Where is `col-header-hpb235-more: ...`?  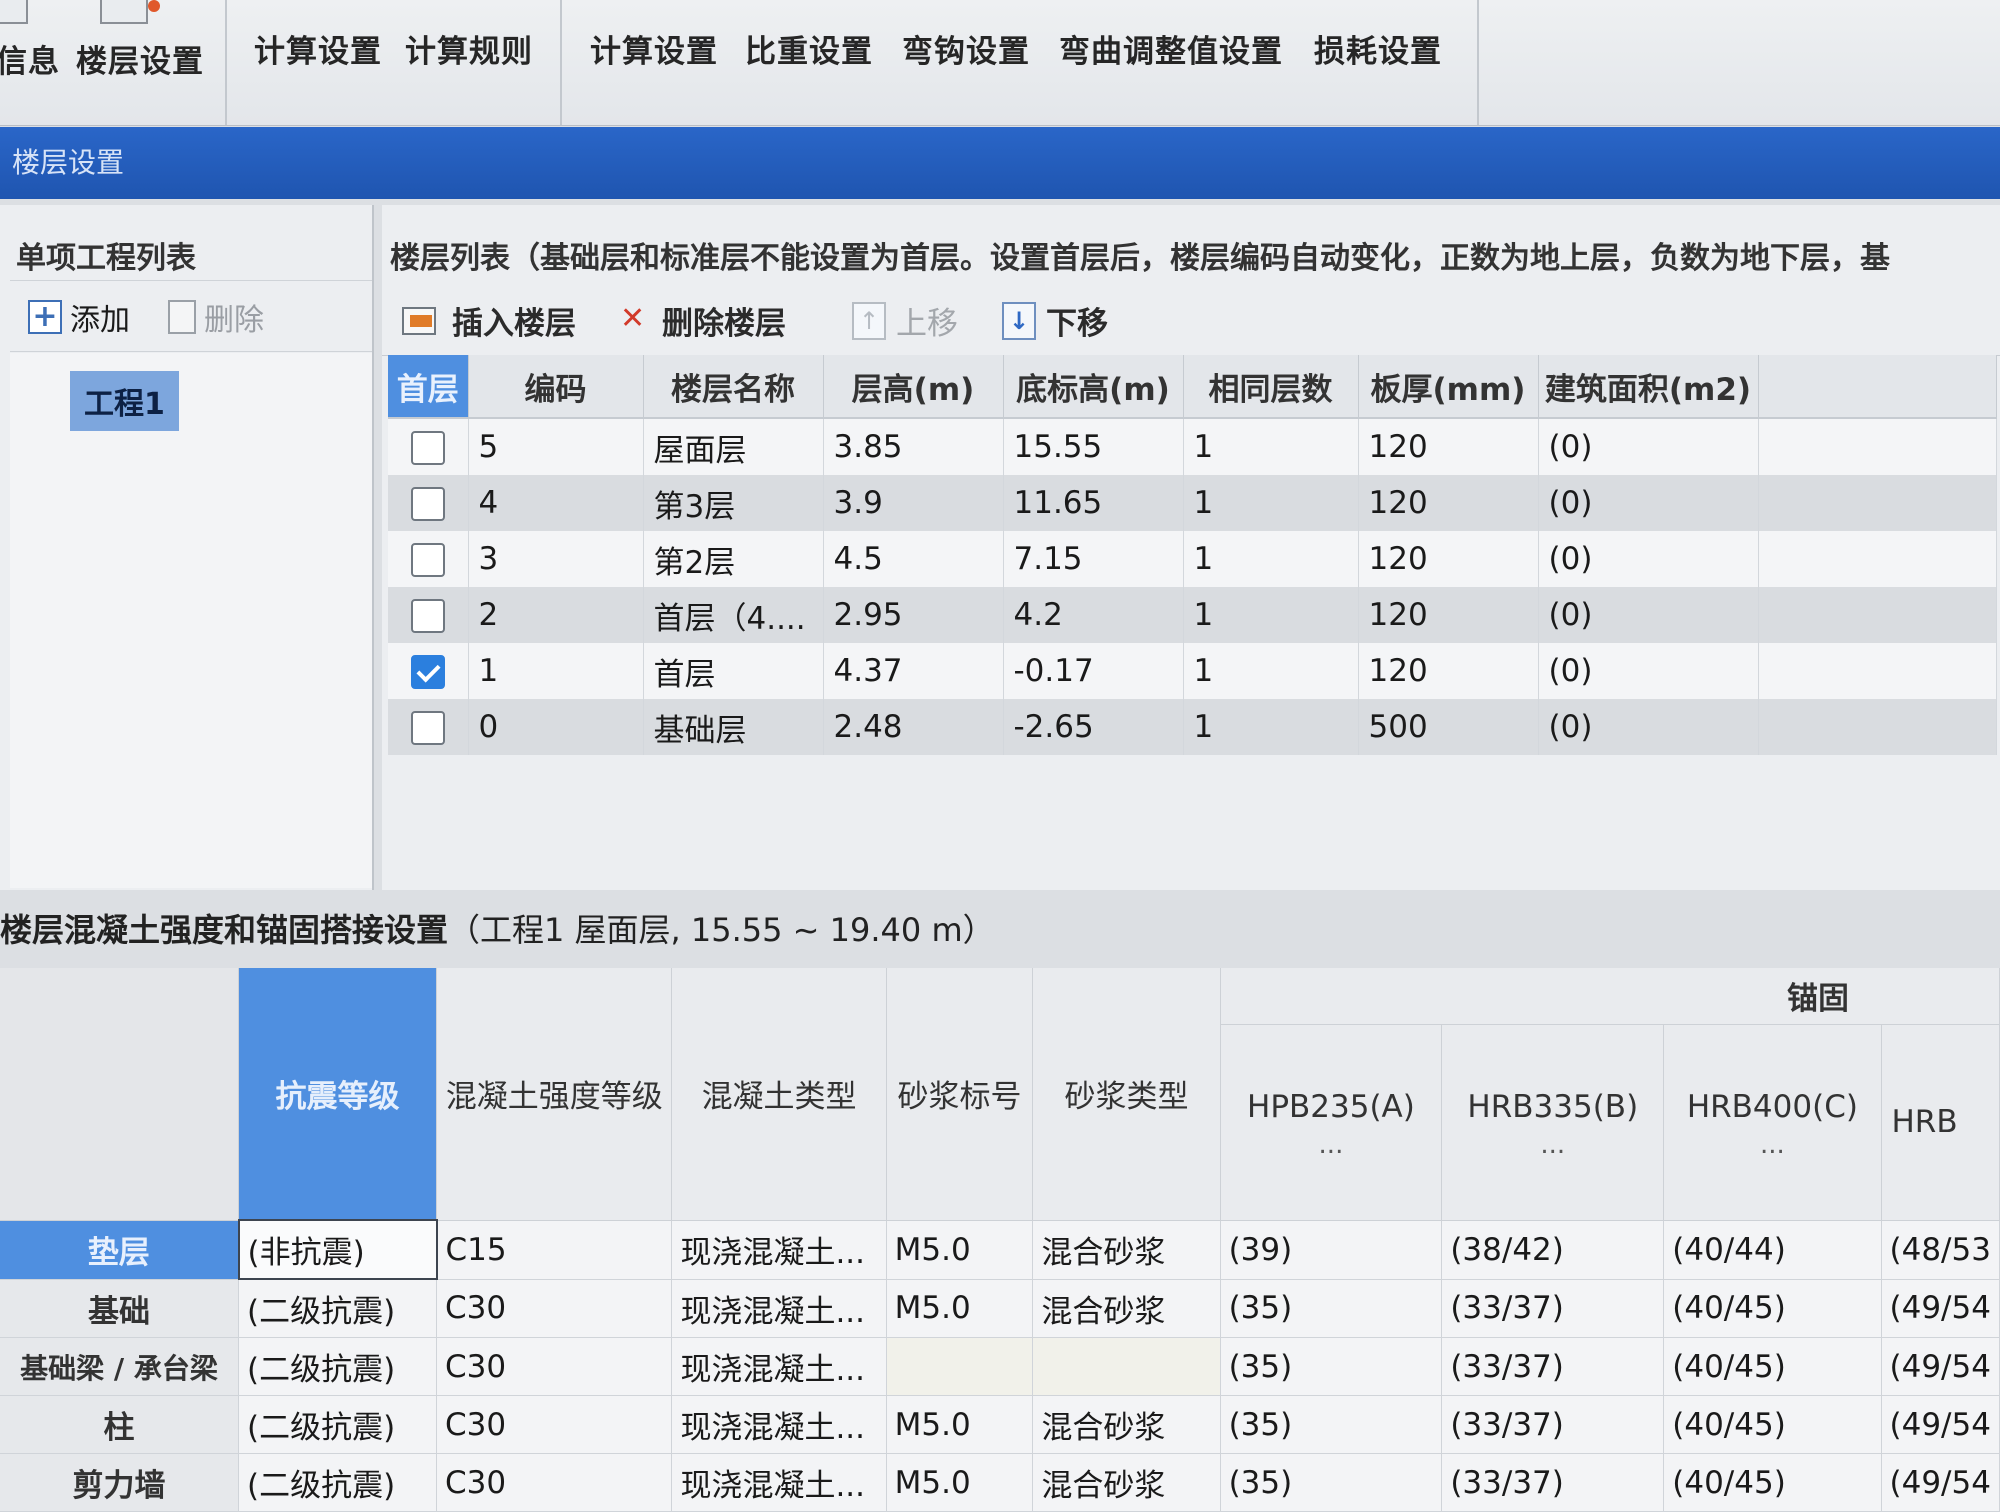 col-header-hpb235-more: ... is located at coordinates (1331, 1145).